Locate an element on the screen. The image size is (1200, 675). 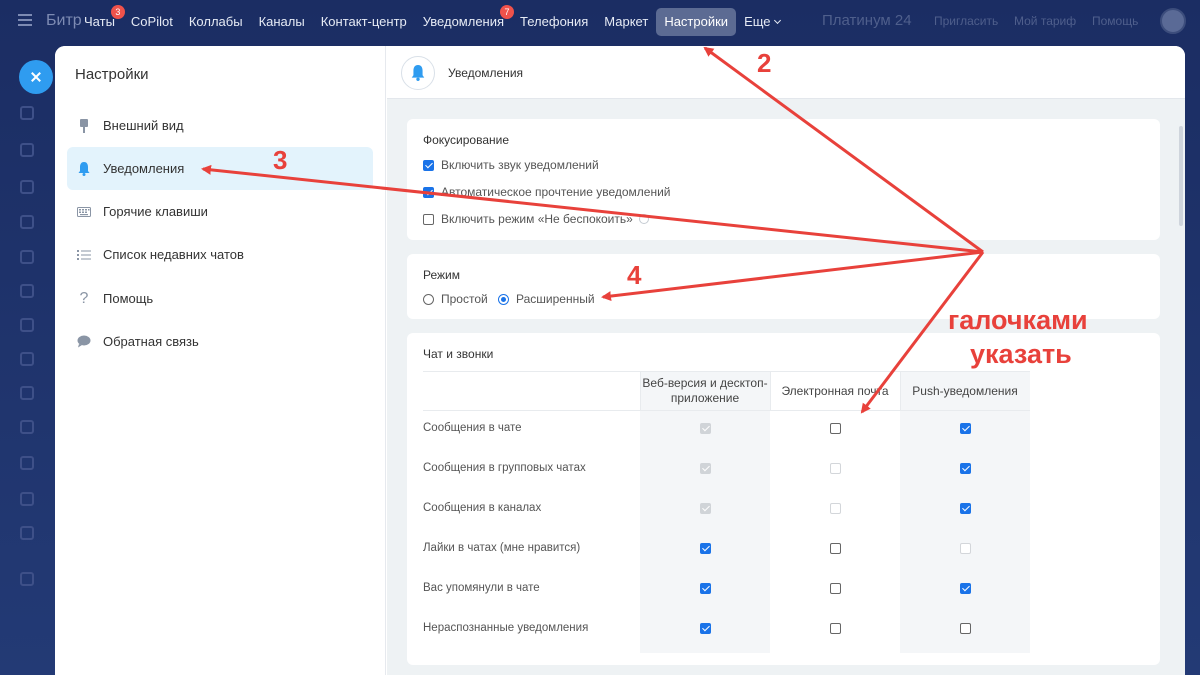
sidebar-item-label: Обратная связь is located at coordinates (151, 341).